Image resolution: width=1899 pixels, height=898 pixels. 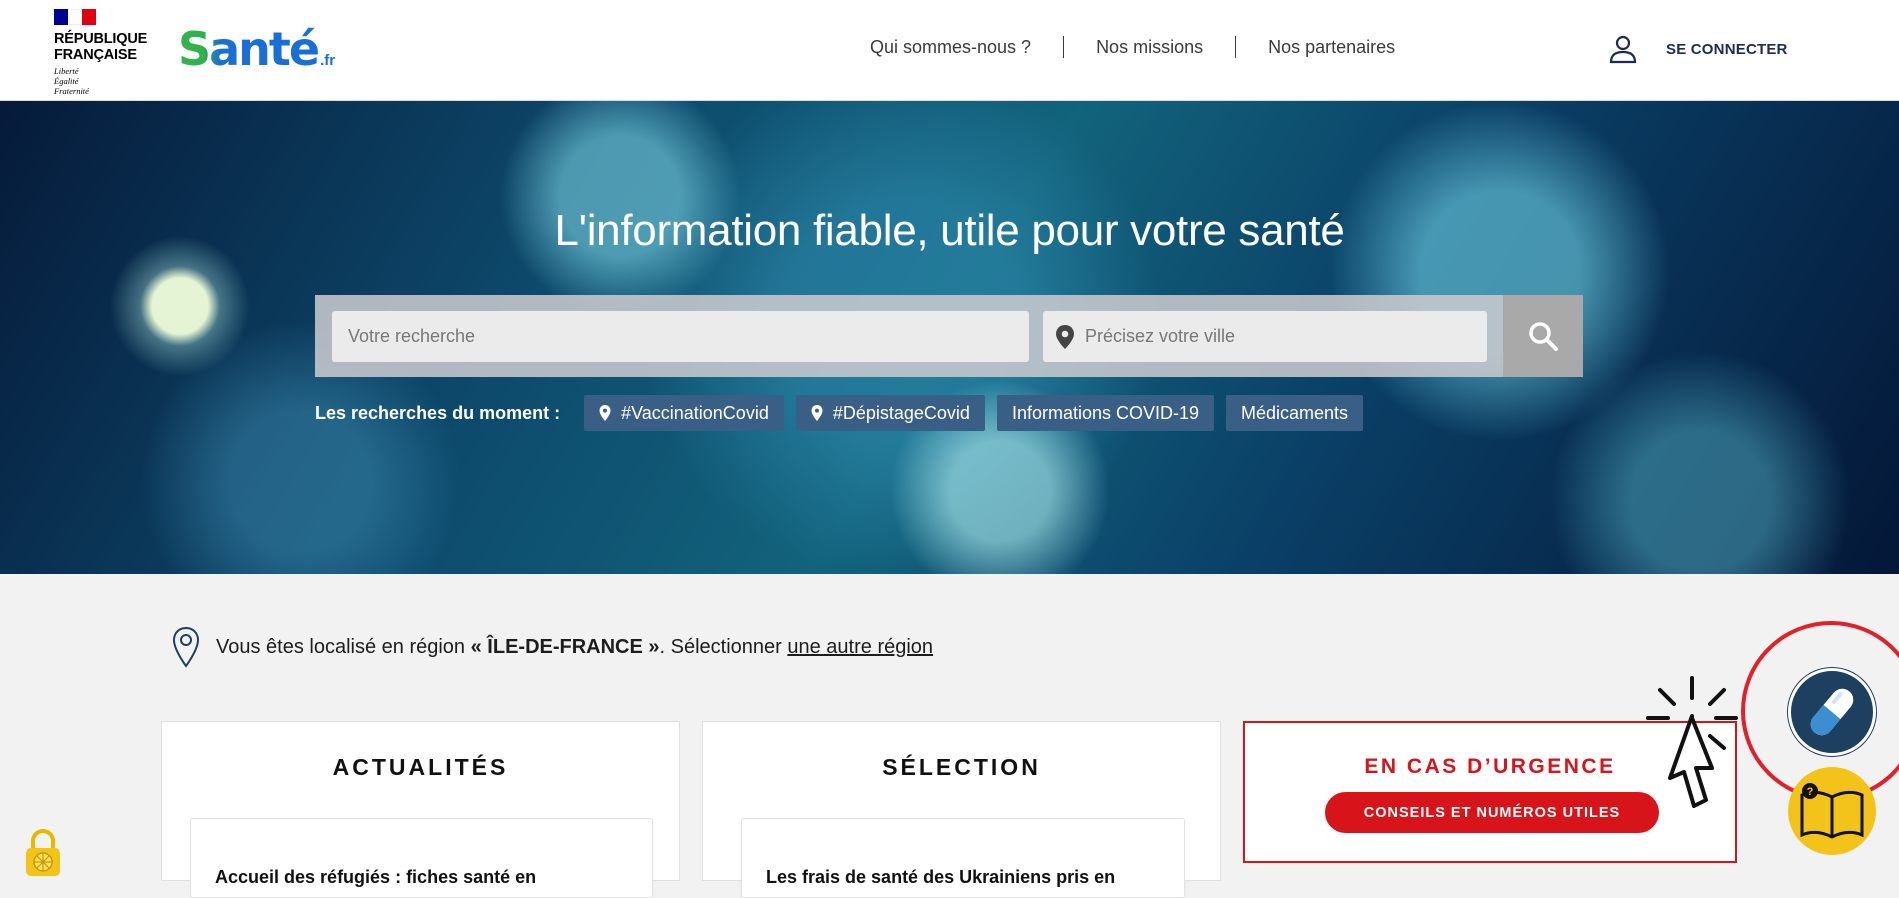 What do you see at coordinates (1623, 49) in the screenshot?
I see `user-icon` at bounding box center [1623, 49].